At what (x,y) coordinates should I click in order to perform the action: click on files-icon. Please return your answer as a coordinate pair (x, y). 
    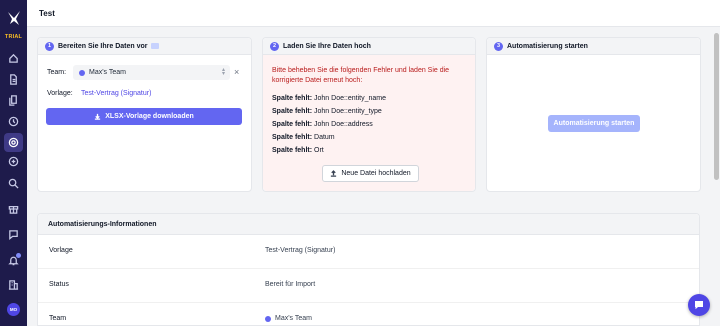
    Looking at the image, I should click on (13, 100).